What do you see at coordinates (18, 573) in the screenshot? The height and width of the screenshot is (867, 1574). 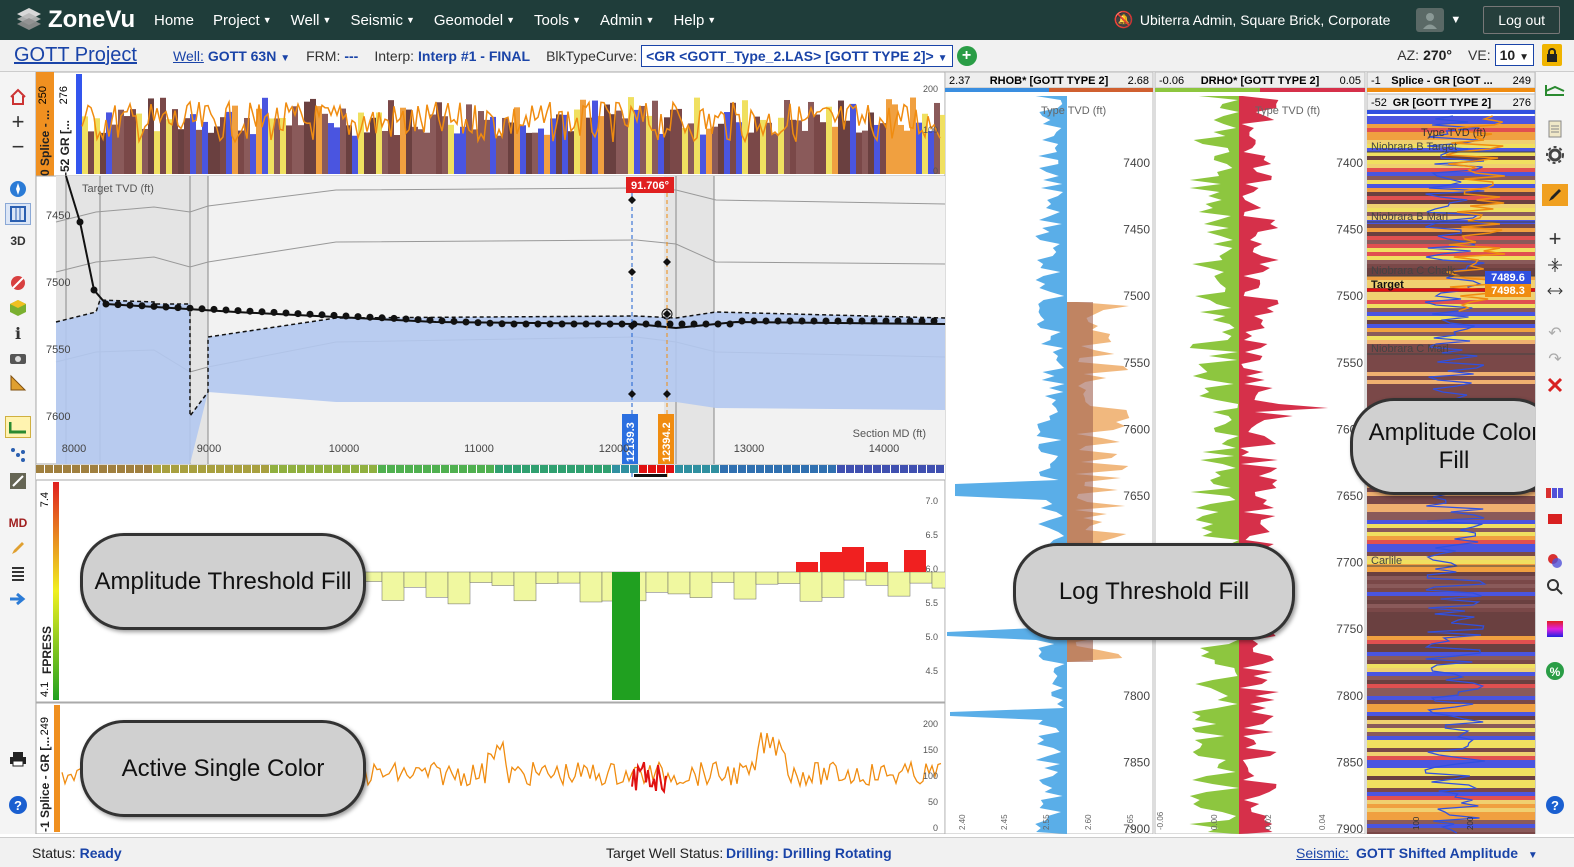 I see `layers-icon` at bounding box center [18, 573].